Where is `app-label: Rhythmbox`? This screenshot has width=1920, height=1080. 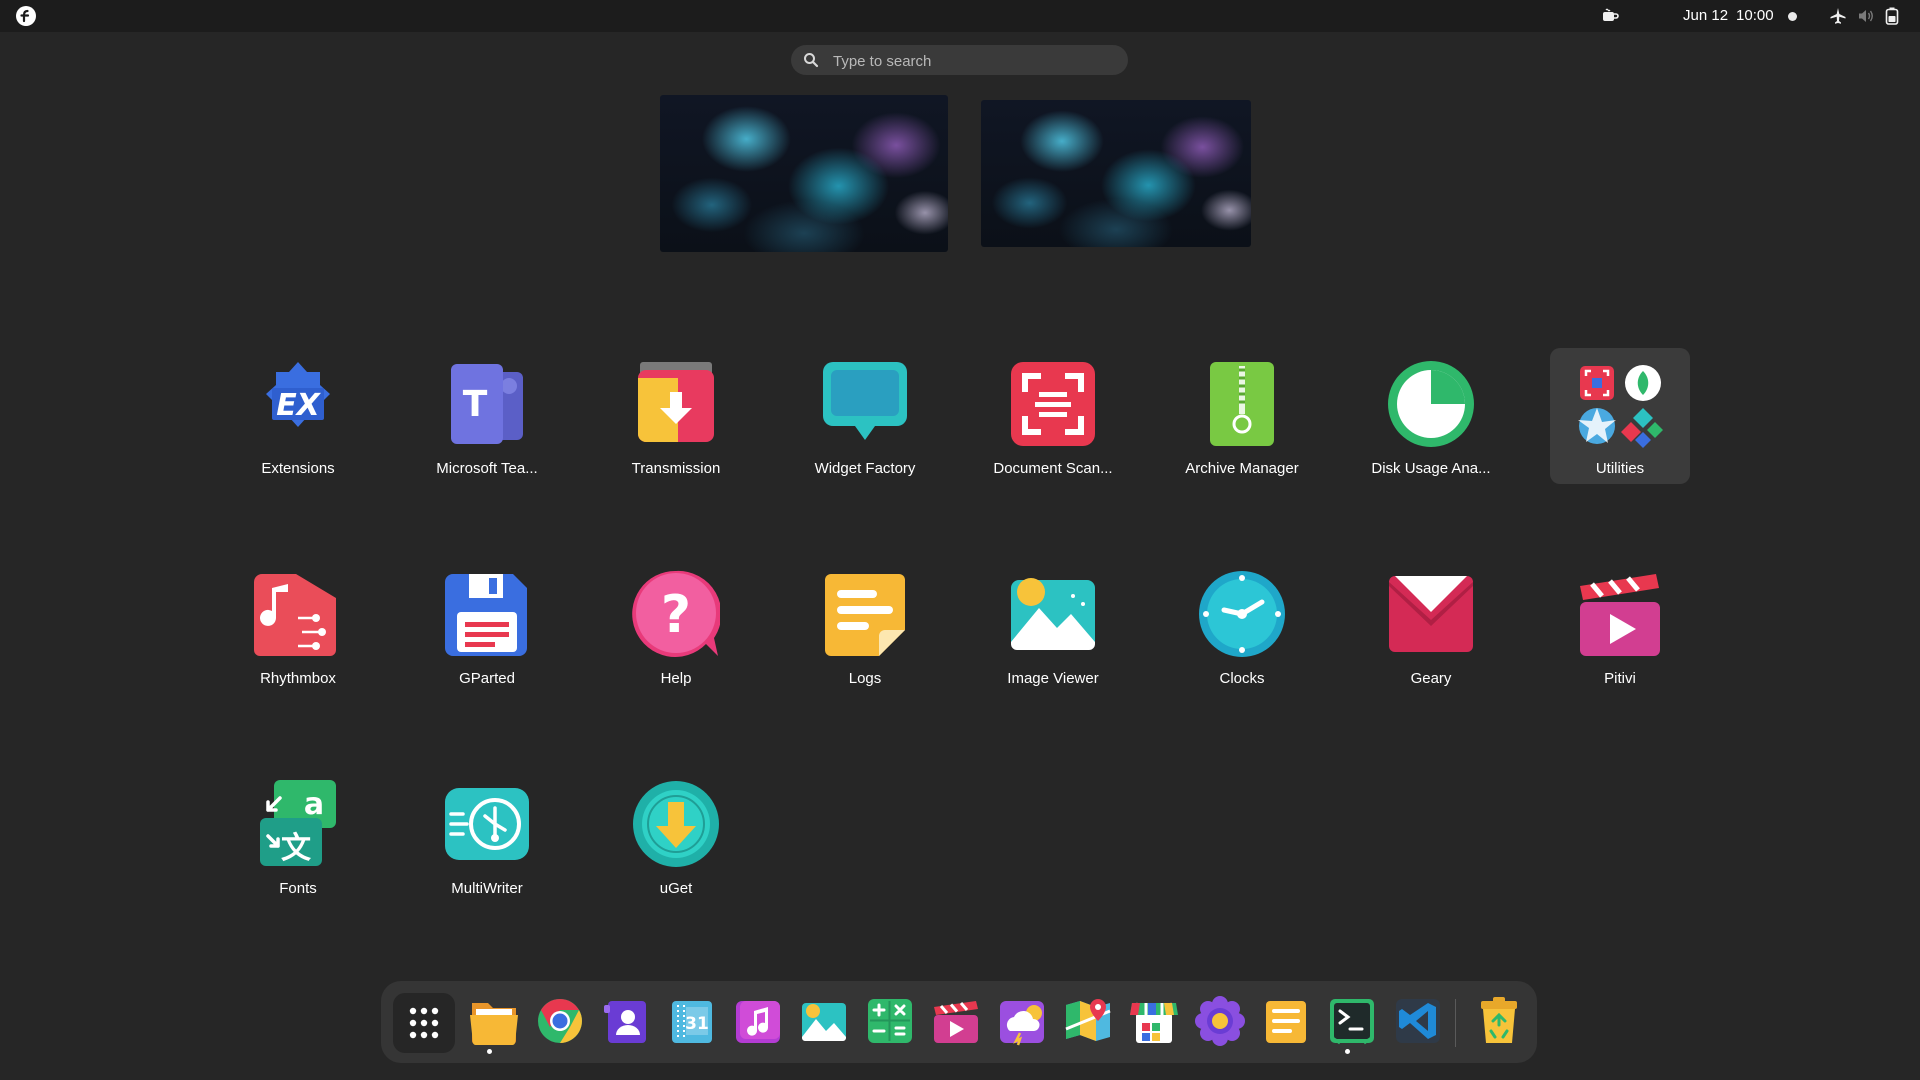
app-label: Rhythmbox is located at coordinates (298, 678).